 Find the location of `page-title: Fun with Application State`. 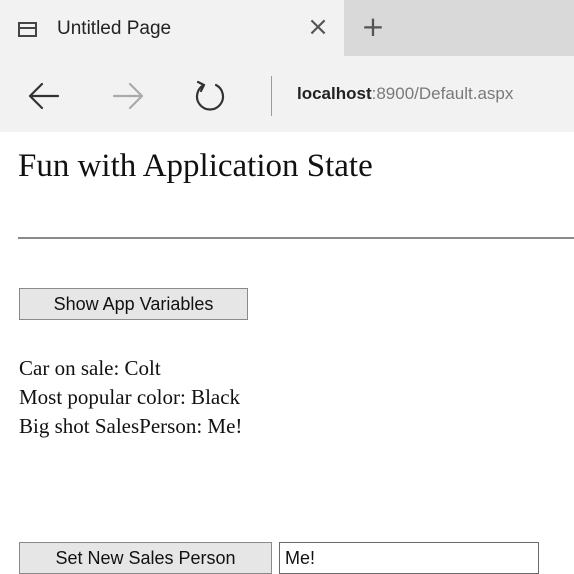

page-title: Fun with Application State is located at coordinates (195, 166).